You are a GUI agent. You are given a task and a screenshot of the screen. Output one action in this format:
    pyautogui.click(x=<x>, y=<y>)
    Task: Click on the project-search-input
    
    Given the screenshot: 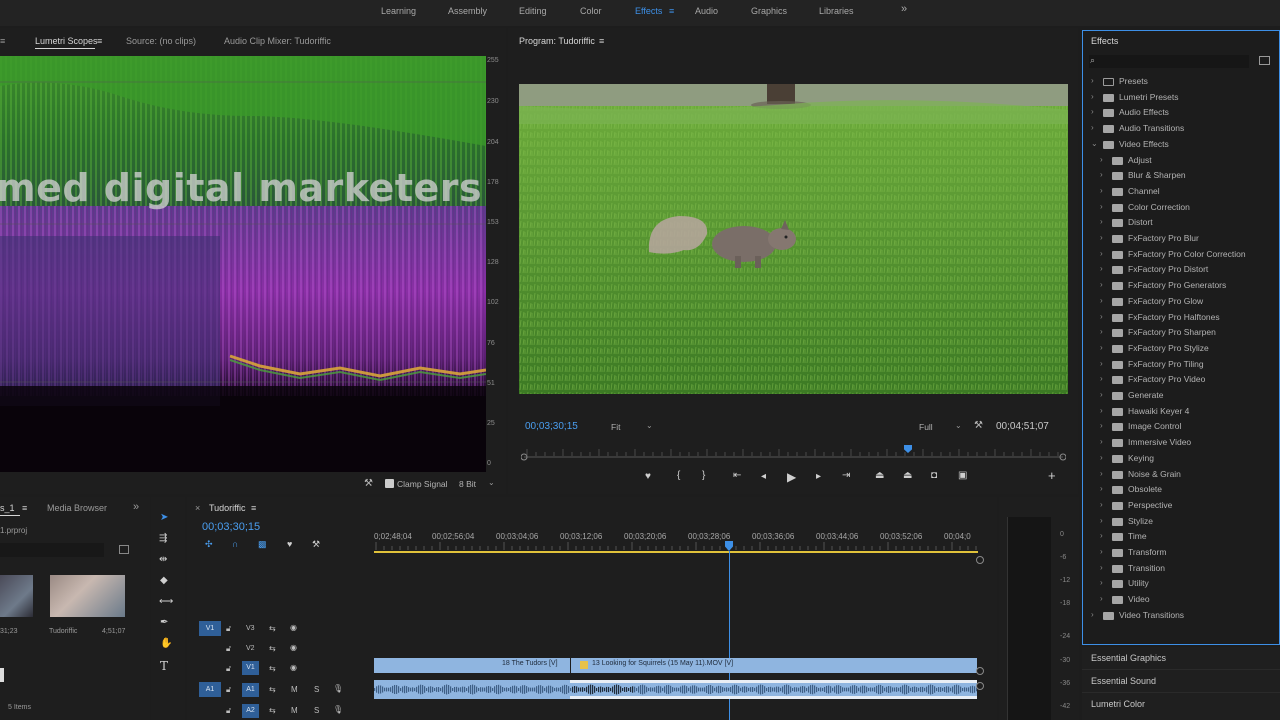 What is the action you would take?
    pyautogui.click(x=52, y=550)
    